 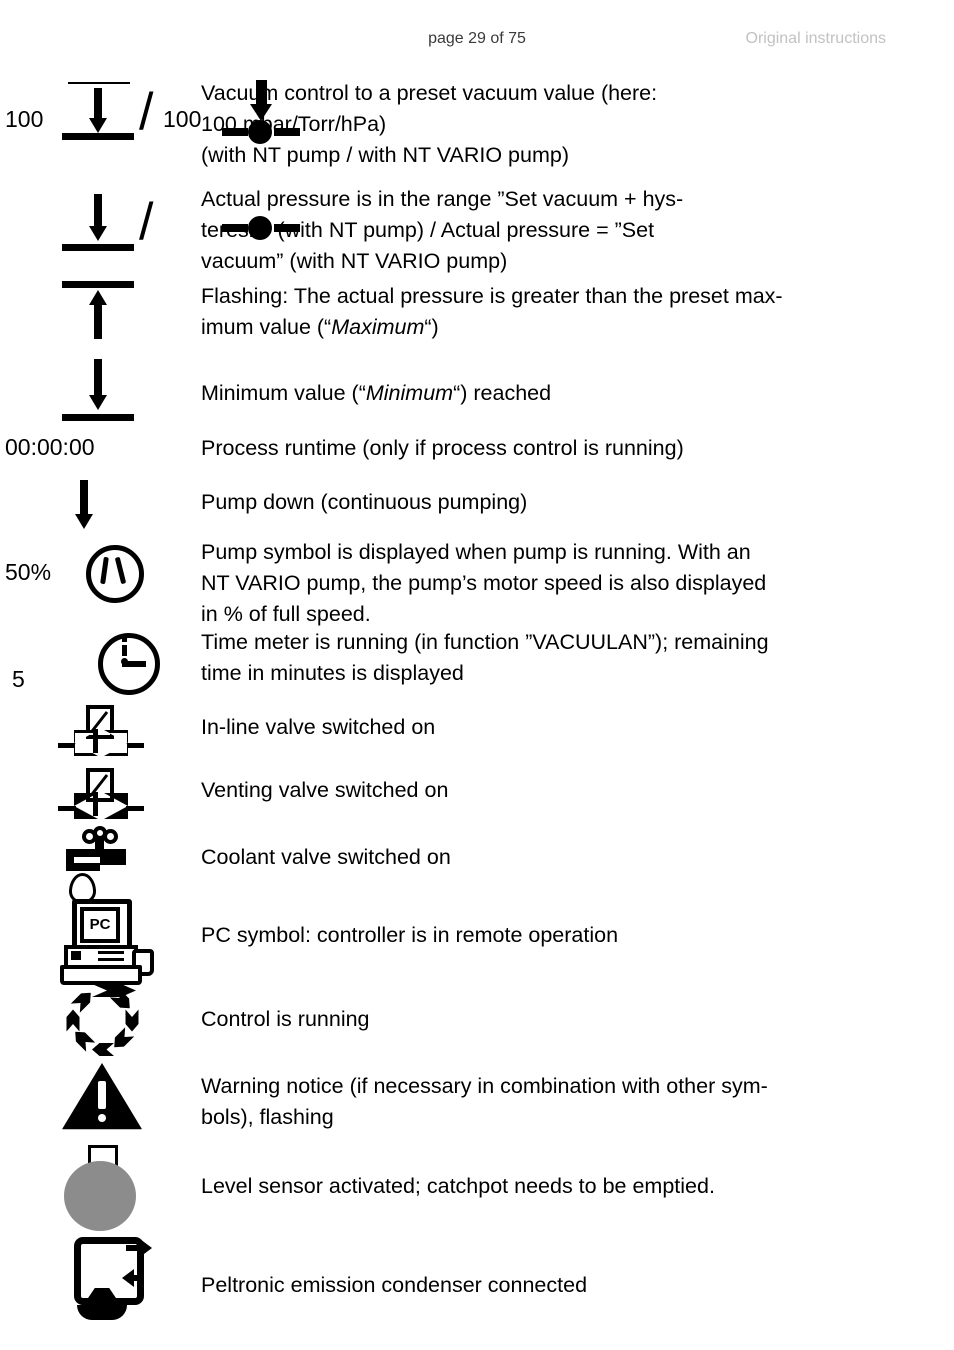 What do you see at coordinates (816, 38) in the screenshot?
I see `original-instructions-note: Original instructions` at bounding box center [816, 38].